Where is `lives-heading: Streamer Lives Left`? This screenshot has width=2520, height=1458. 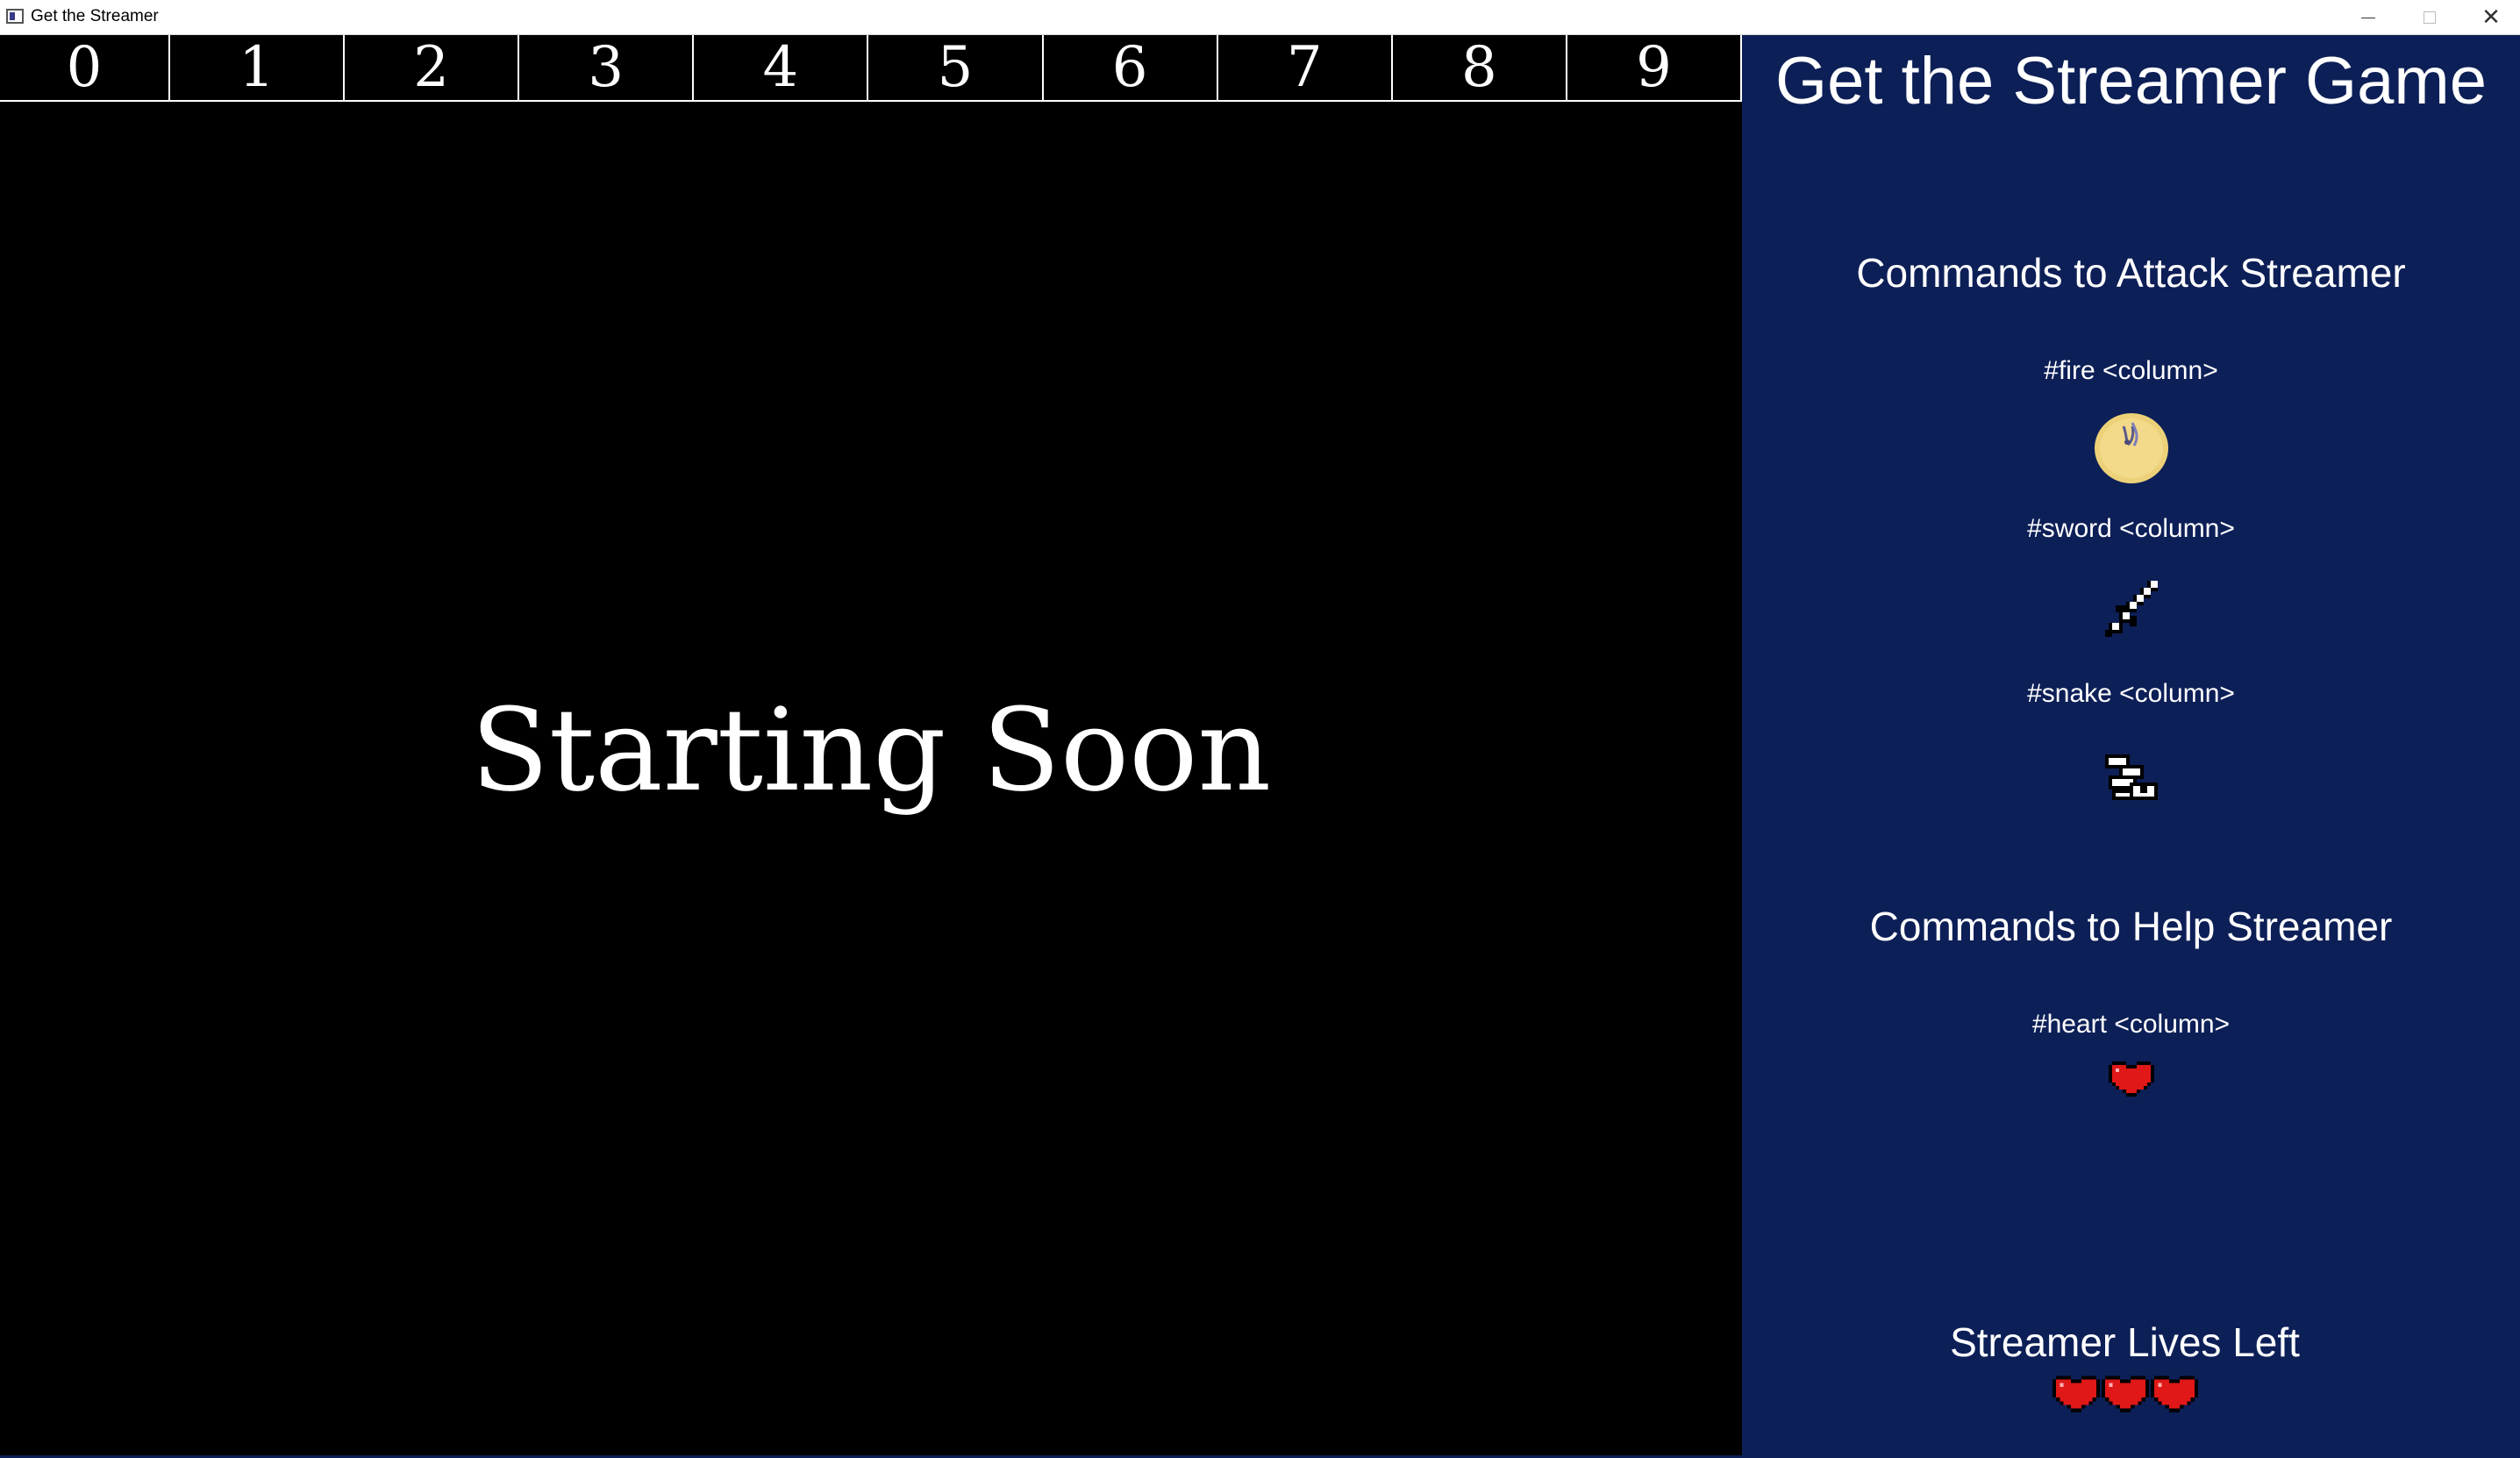 lives-heading: Streamer Lives Left is located at coordinates (2125, 1342).